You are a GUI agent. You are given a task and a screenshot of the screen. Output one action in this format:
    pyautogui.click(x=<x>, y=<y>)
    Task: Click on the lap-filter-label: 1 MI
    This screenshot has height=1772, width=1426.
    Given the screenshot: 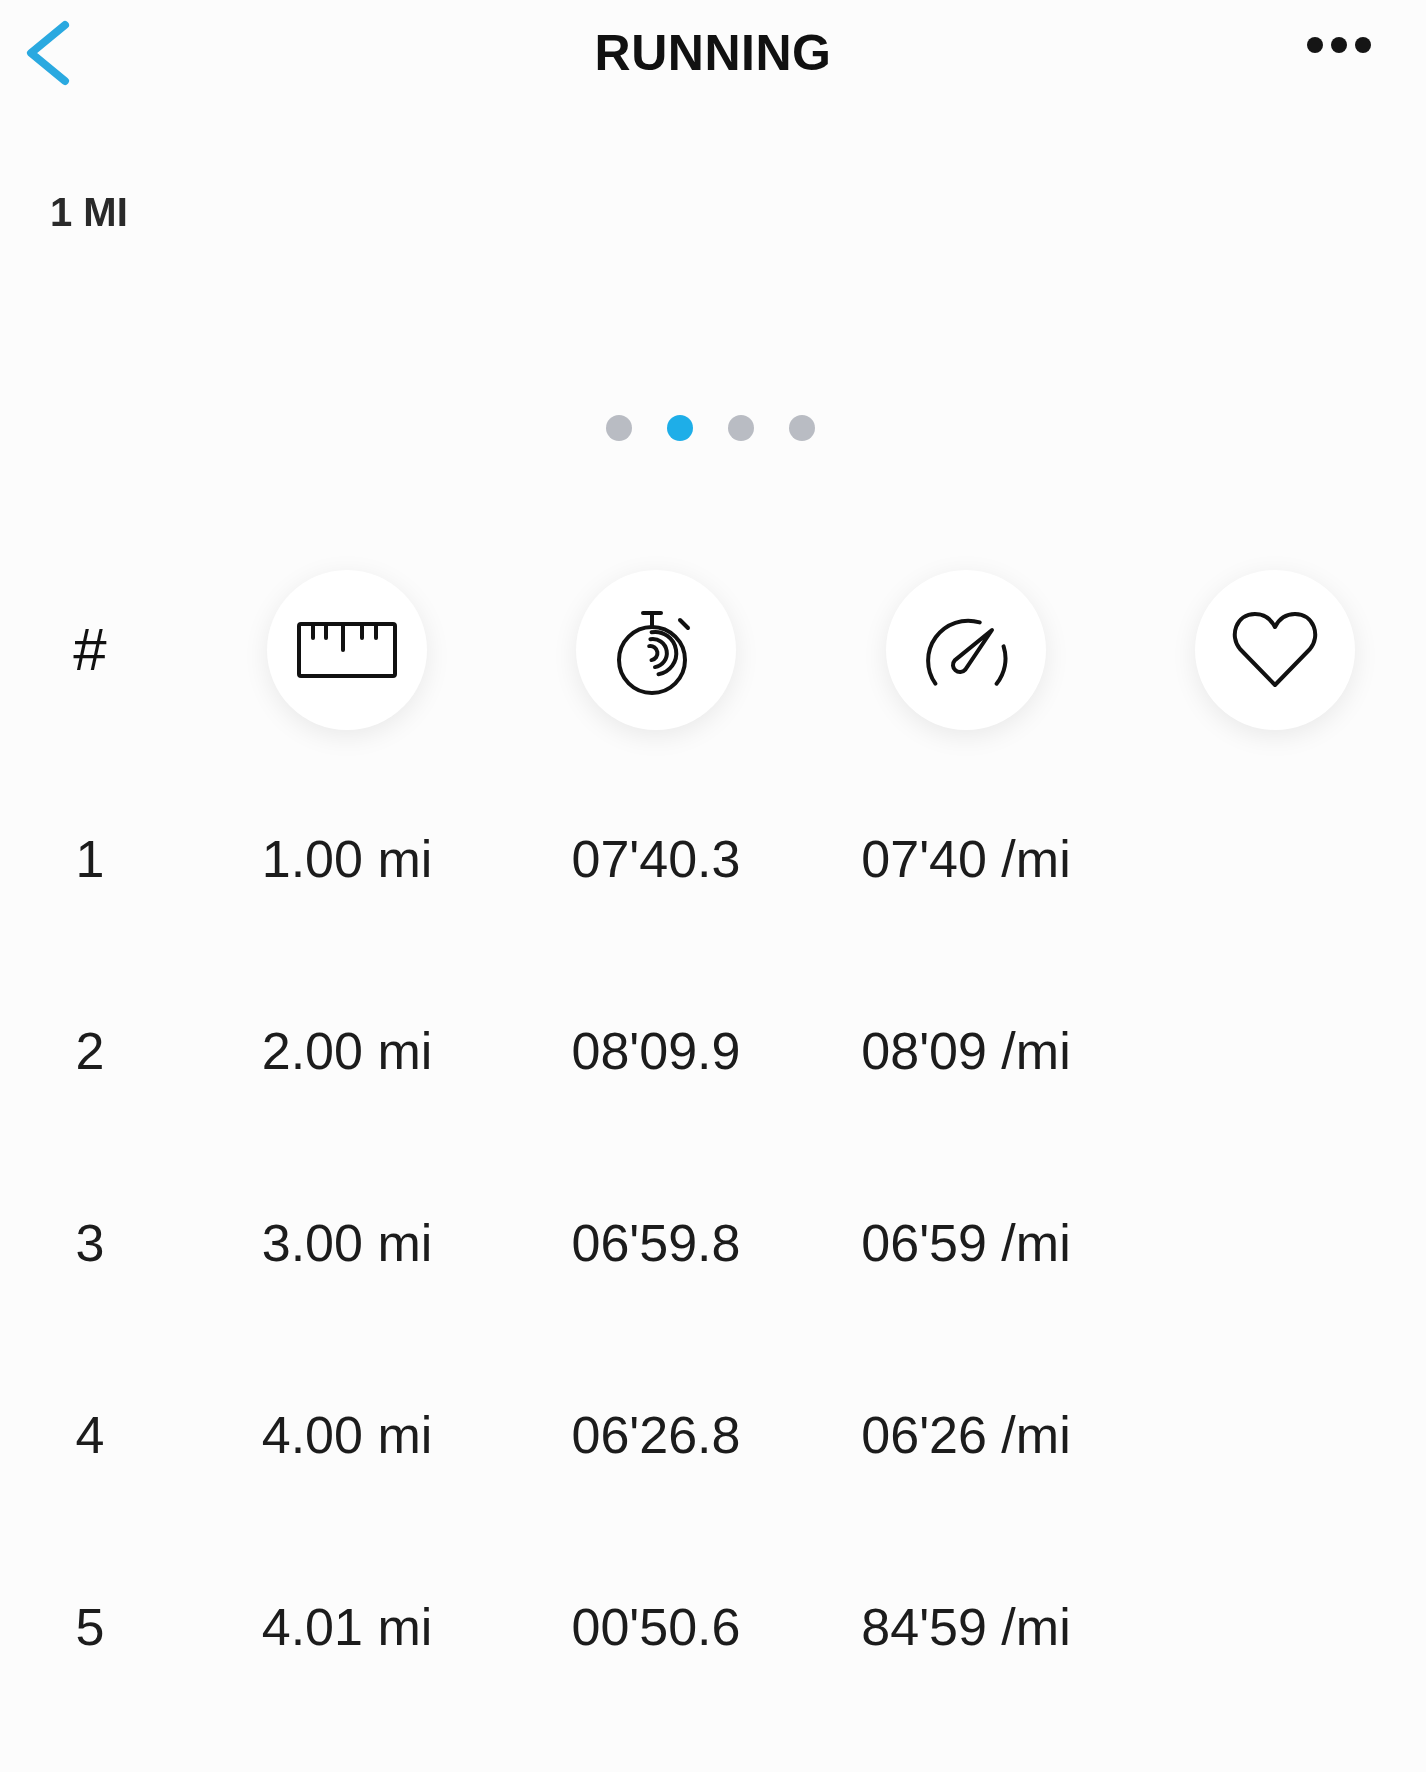 What is the action you would take?
    pyautogui.click(x=89, y=212)
    